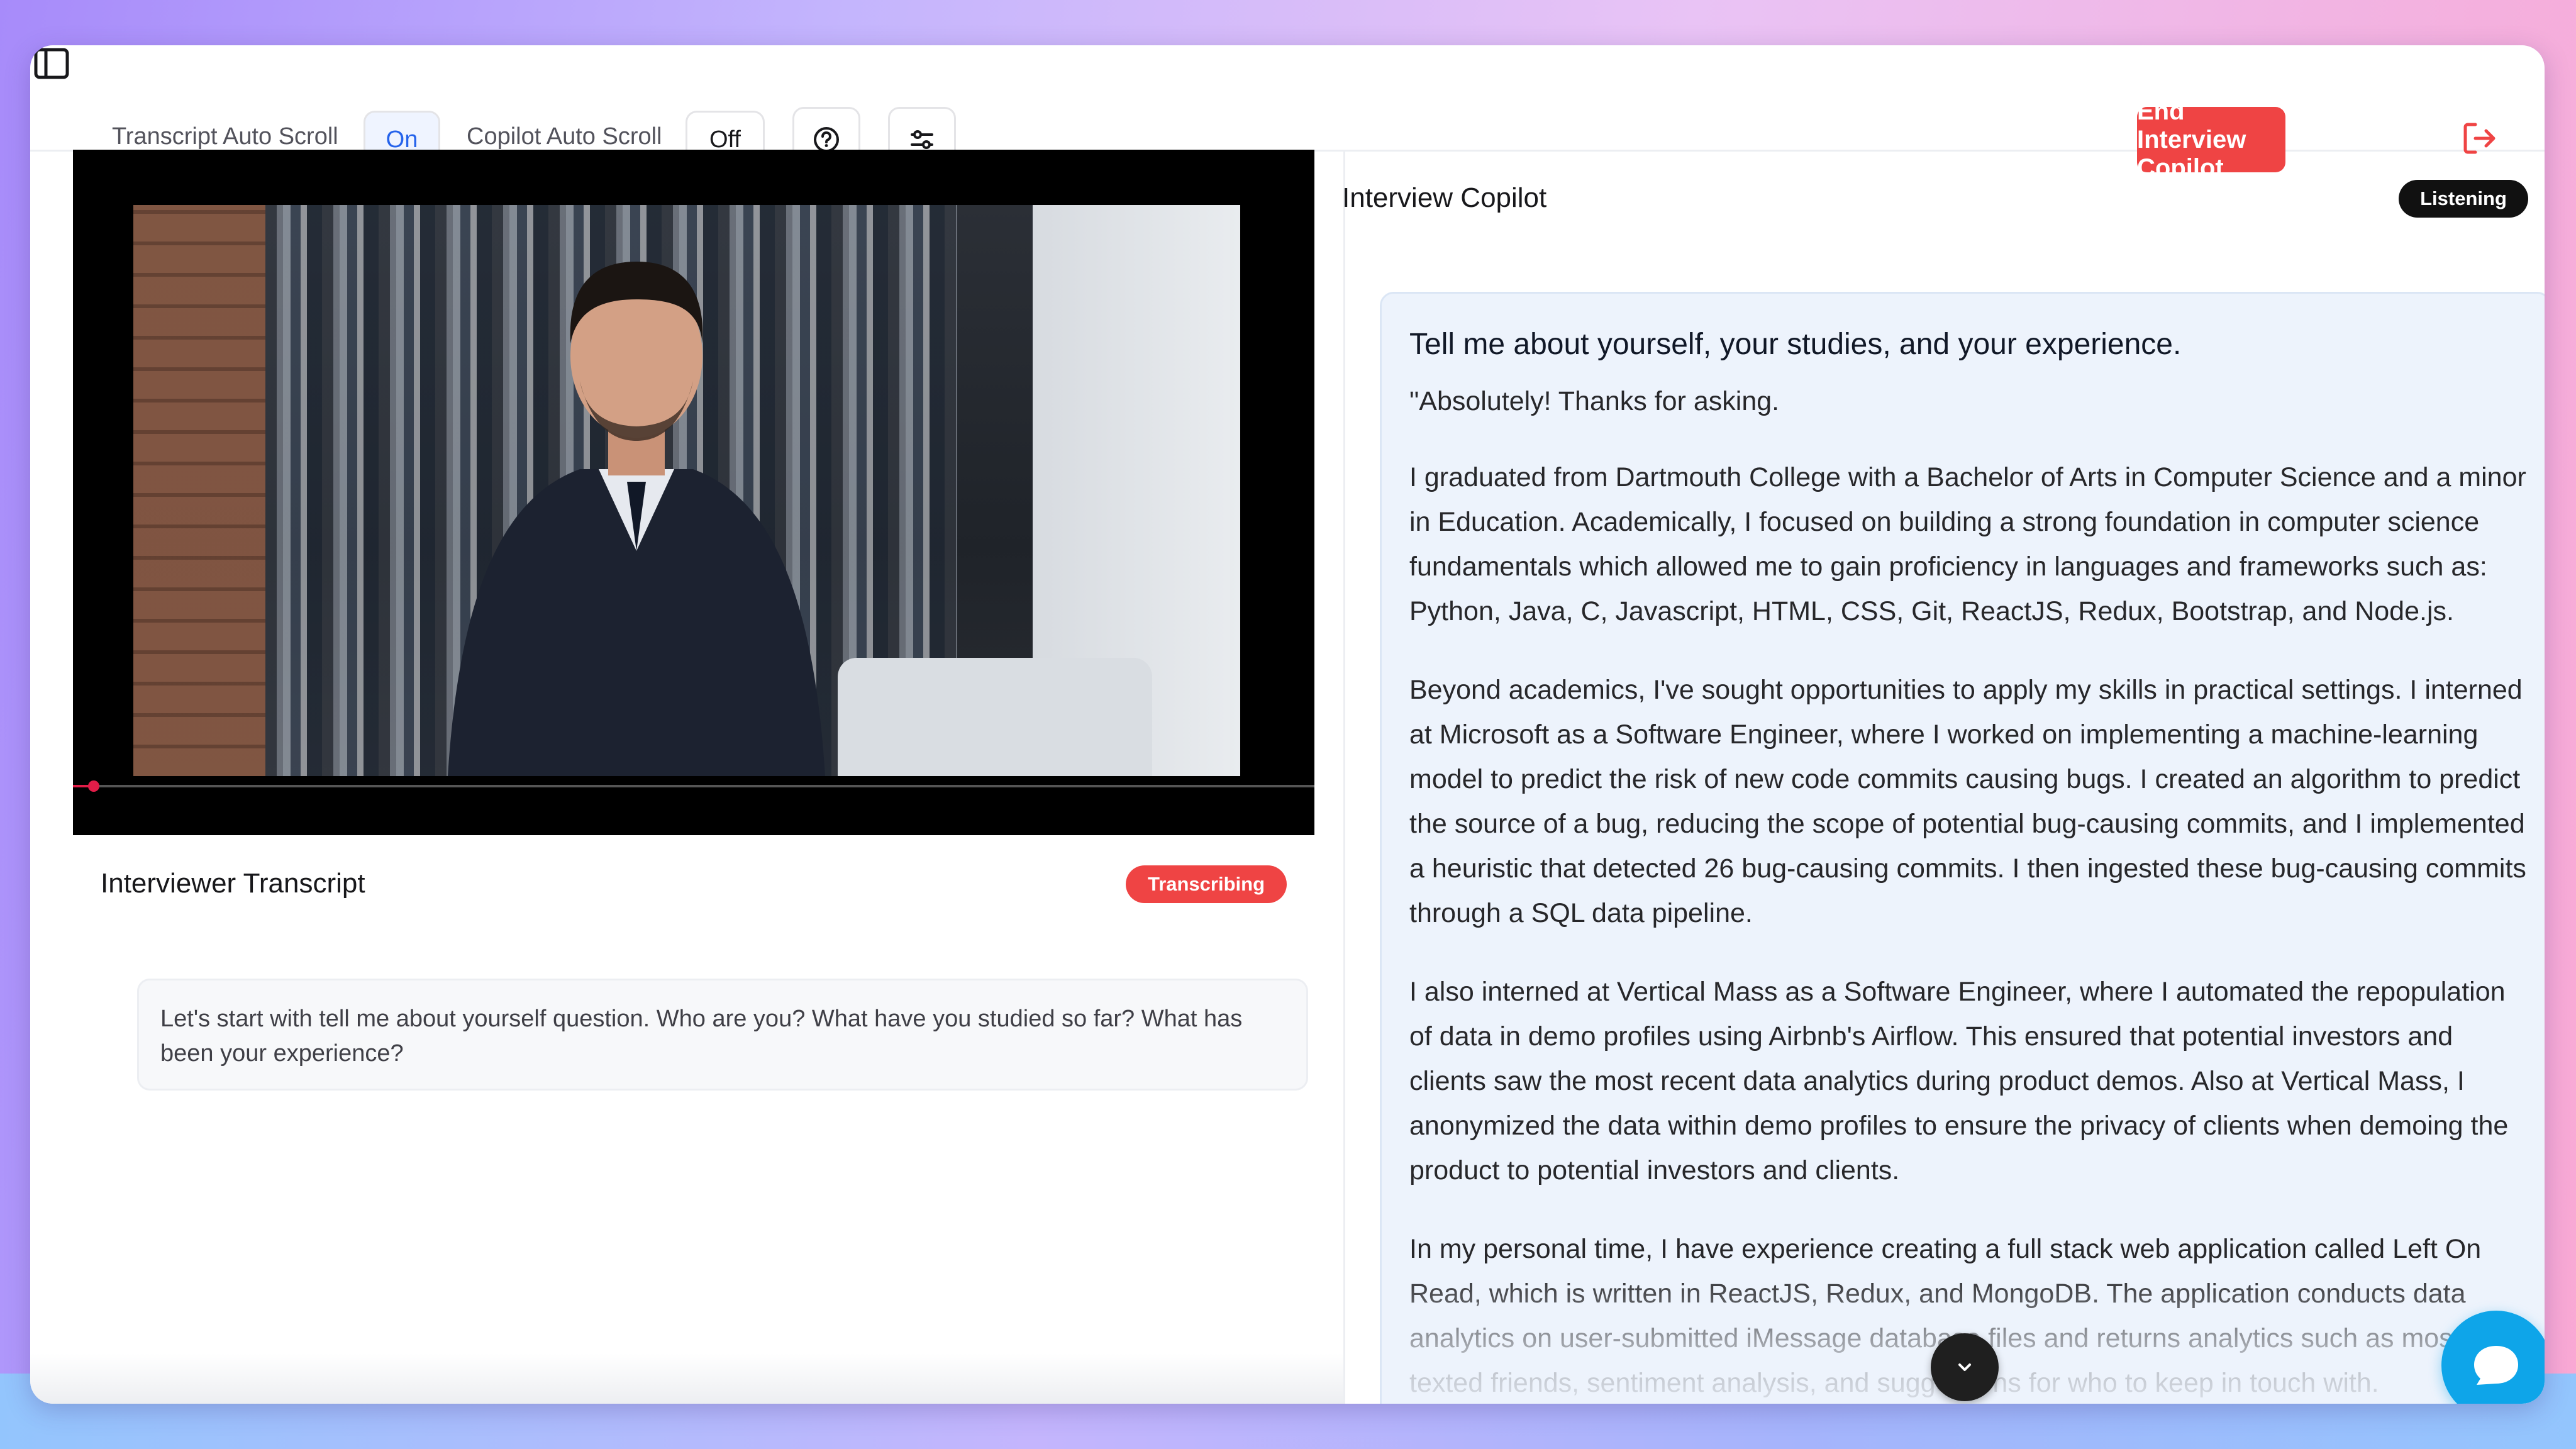 This screenshot has height=1449, width=2576. I want to click on video-progress-handle, so click(93, 786).